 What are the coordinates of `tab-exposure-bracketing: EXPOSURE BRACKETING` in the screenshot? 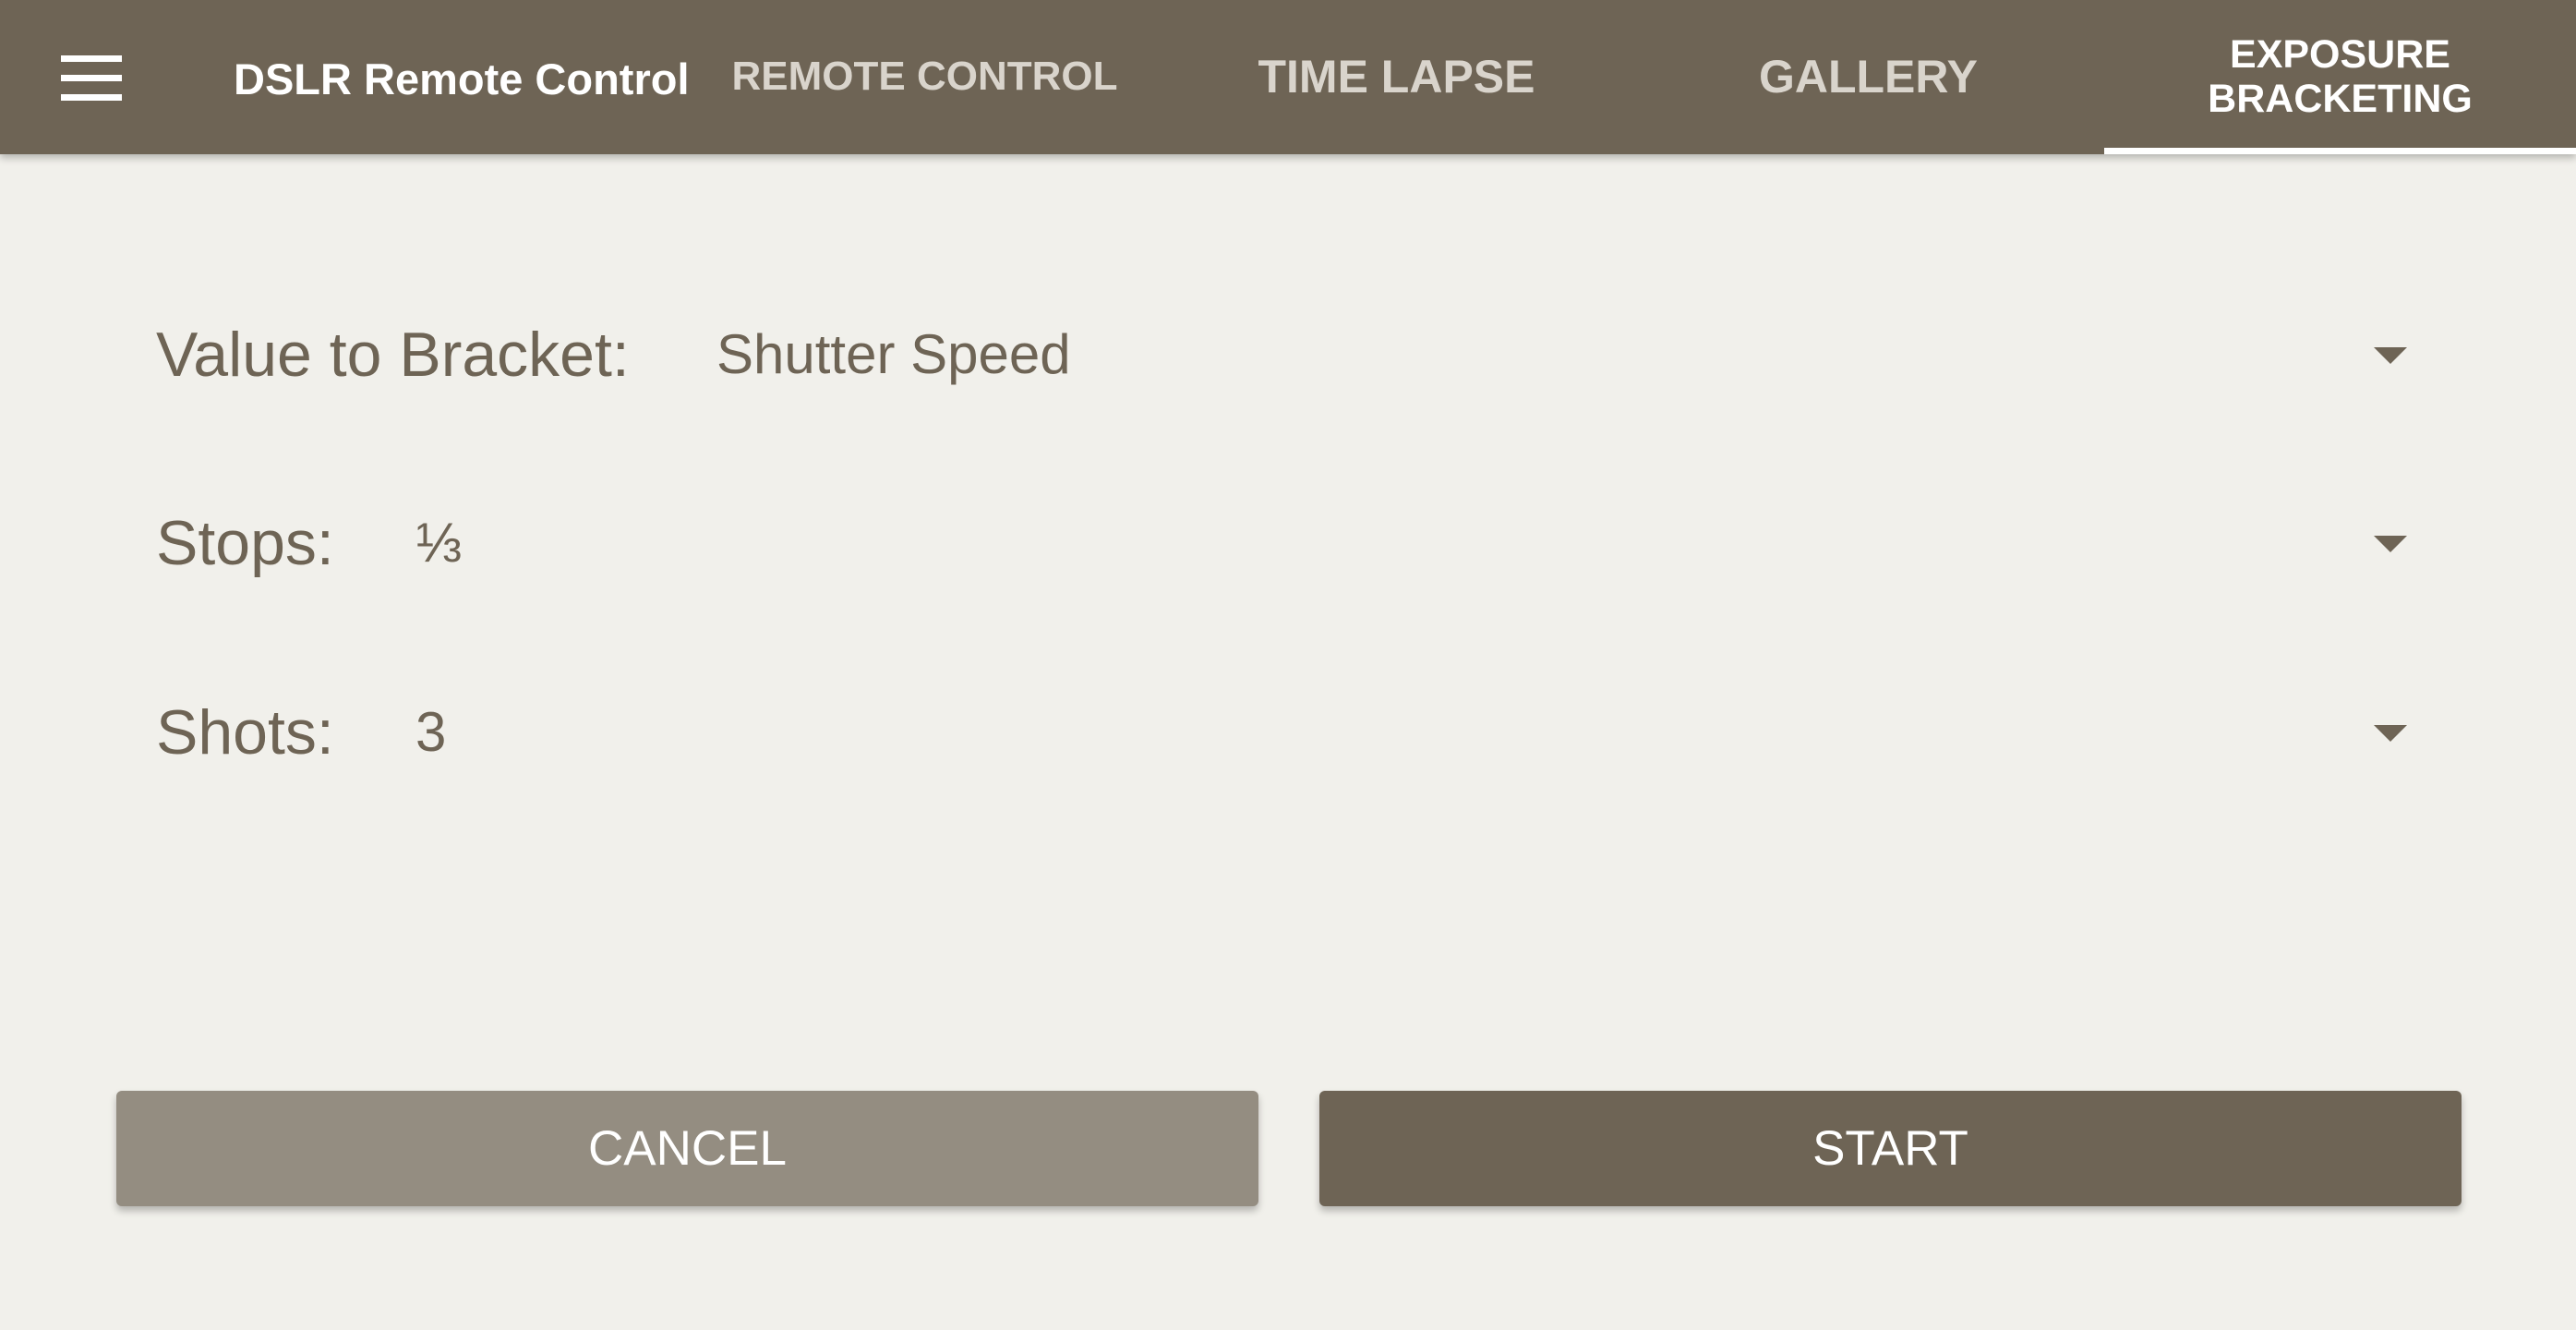 It's located at (2340, 77).